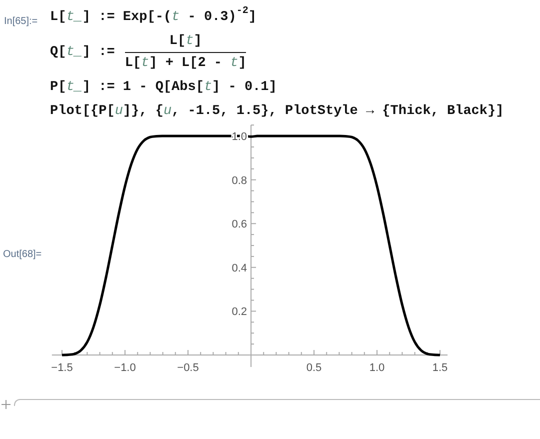 The height and width of the screenshot is (439, 540). What do you see at coordinates (21, 22) in the screenshot?
I see `input-label: In[65]:=` at bounding box center [21, 22].